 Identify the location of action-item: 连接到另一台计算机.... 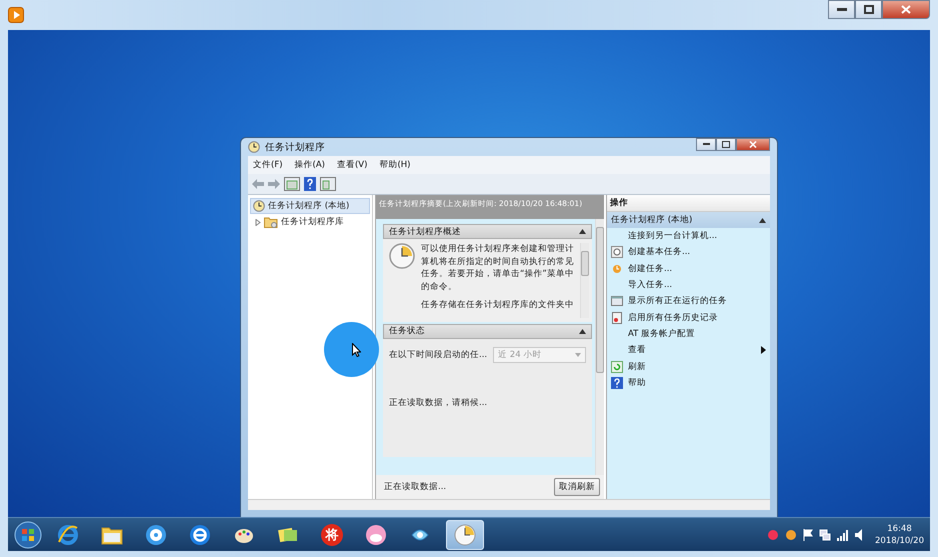
(688, 236).